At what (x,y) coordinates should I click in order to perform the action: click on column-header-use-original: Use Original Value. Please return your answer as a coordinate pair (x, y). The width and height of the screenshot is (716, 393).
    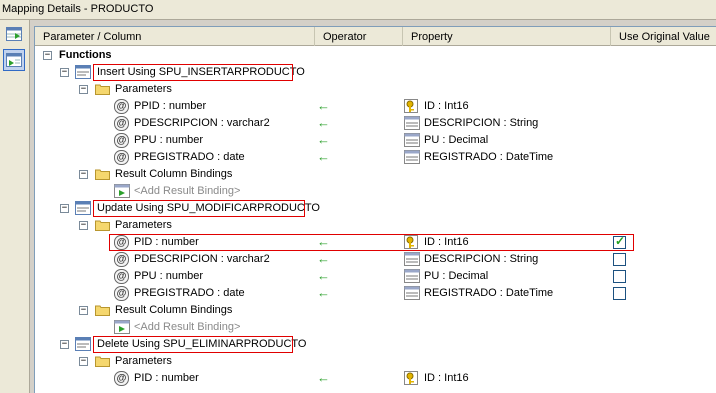
    Looking at the image, I should click on (663, 36).